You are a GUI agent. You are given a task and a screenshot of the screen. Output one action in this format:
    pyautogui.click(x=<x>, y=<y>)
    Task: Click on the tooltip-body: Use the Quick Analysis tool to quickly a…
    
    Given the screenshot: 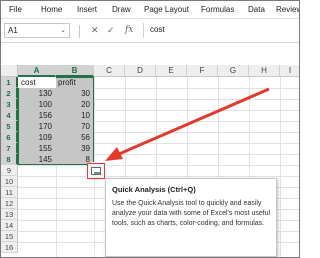 What is the action you would take?
    pyautogui.click(x=191, y=213)
    